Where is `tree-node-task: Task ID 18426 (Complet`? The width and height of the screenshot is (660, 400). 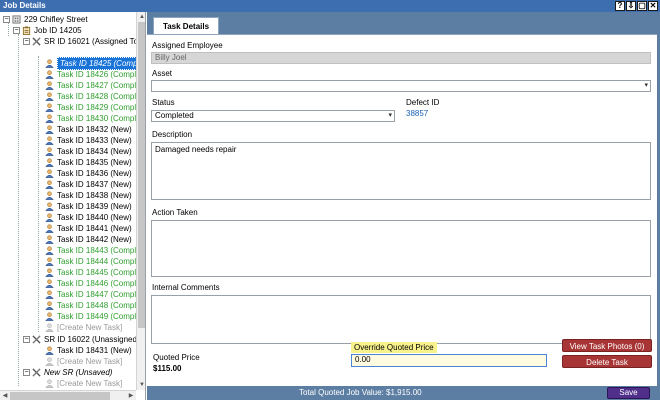 tree-node-task: Task ID 18426 (Complet is located at coordinates (90, 74).